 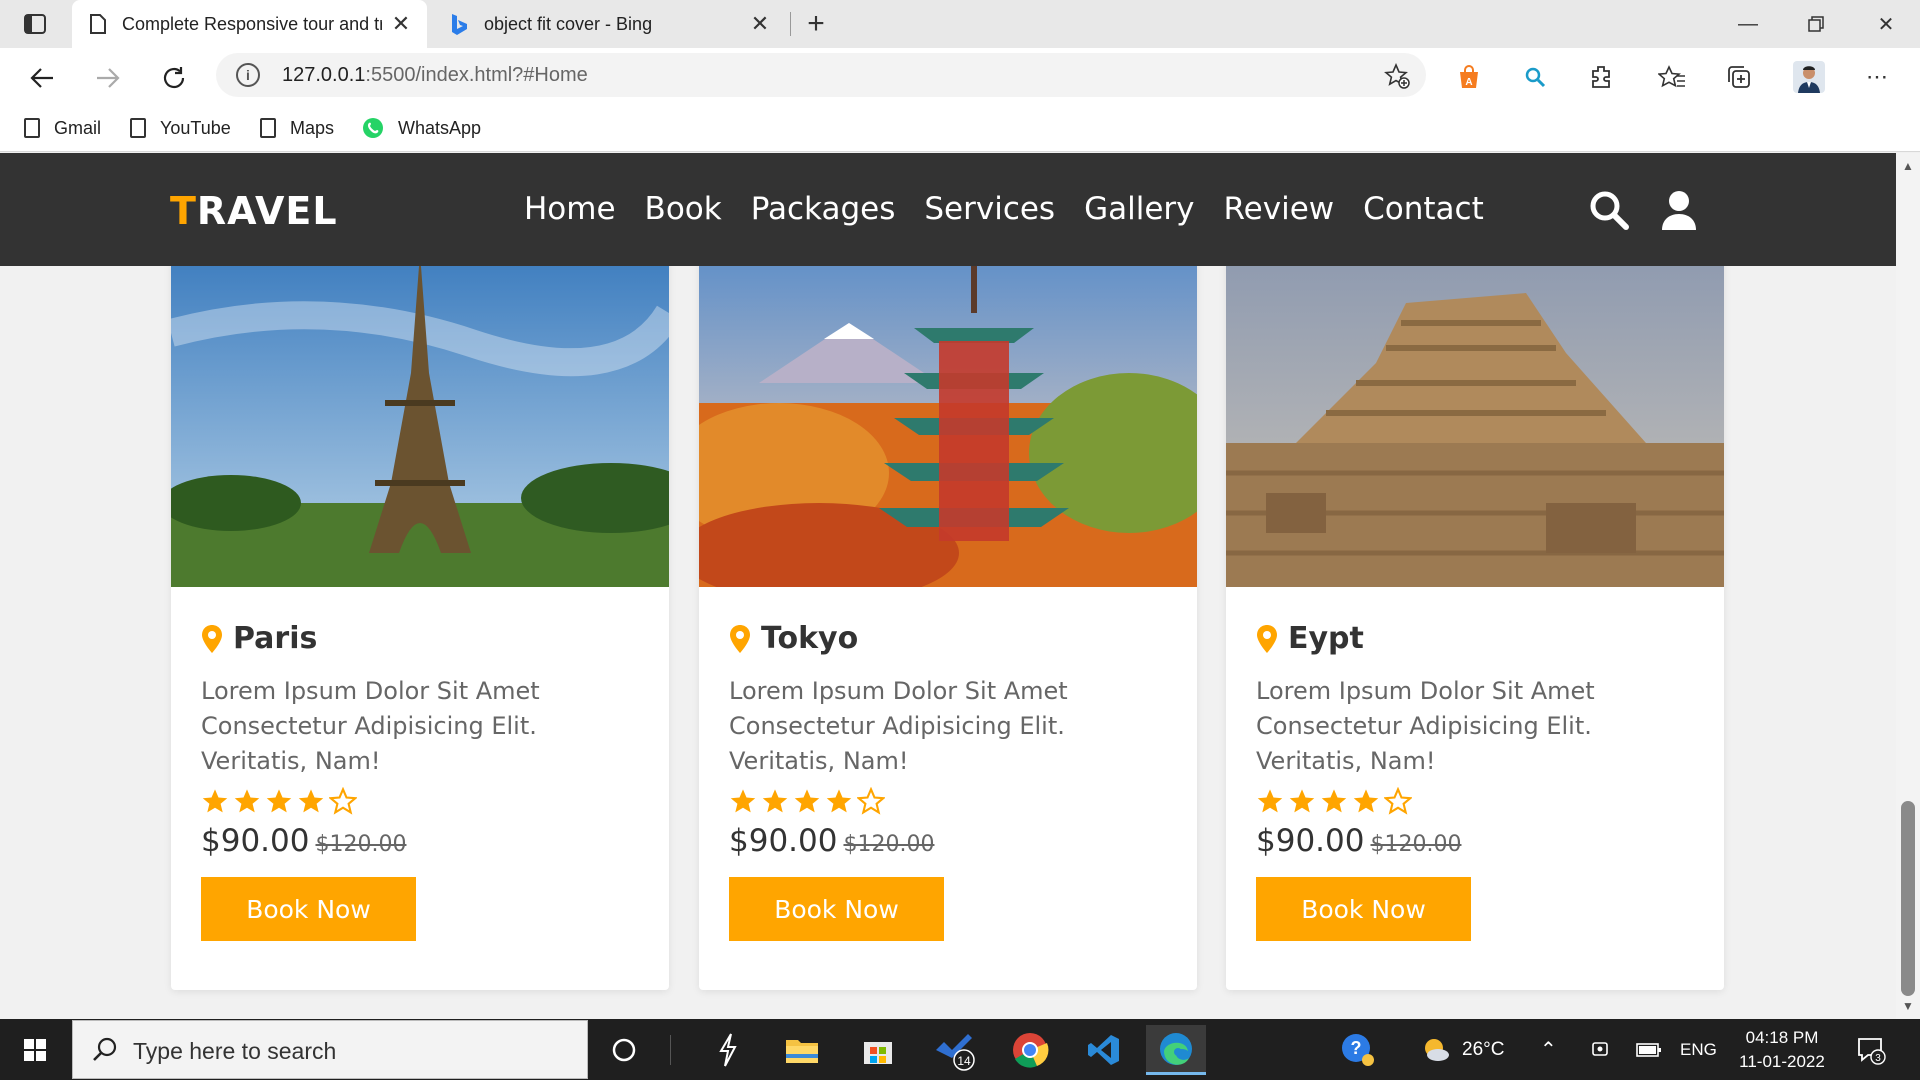 What do you see at coordinates (1535, 77) in the screenshot?
I see `search-extension-icon` at bounding box center [1535, 77].